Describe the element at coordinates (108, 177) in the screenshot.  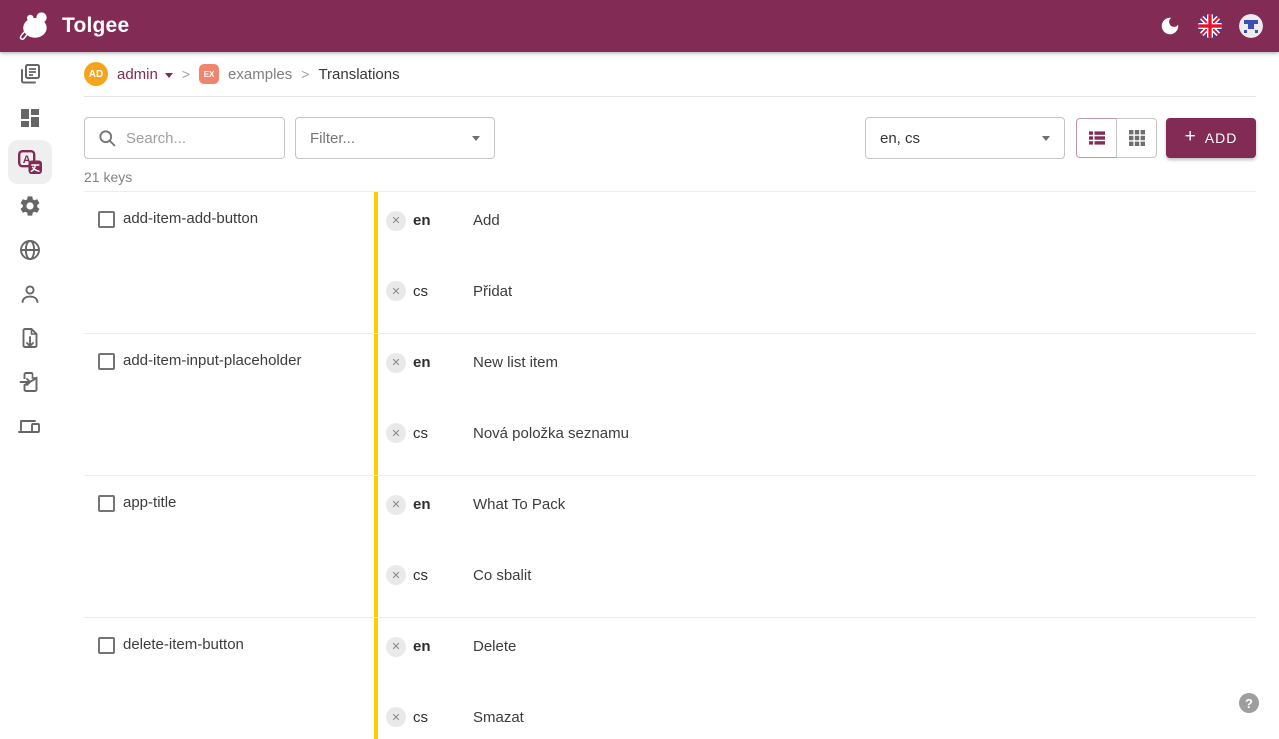
I see `keys-count: 21 keys` at that location.